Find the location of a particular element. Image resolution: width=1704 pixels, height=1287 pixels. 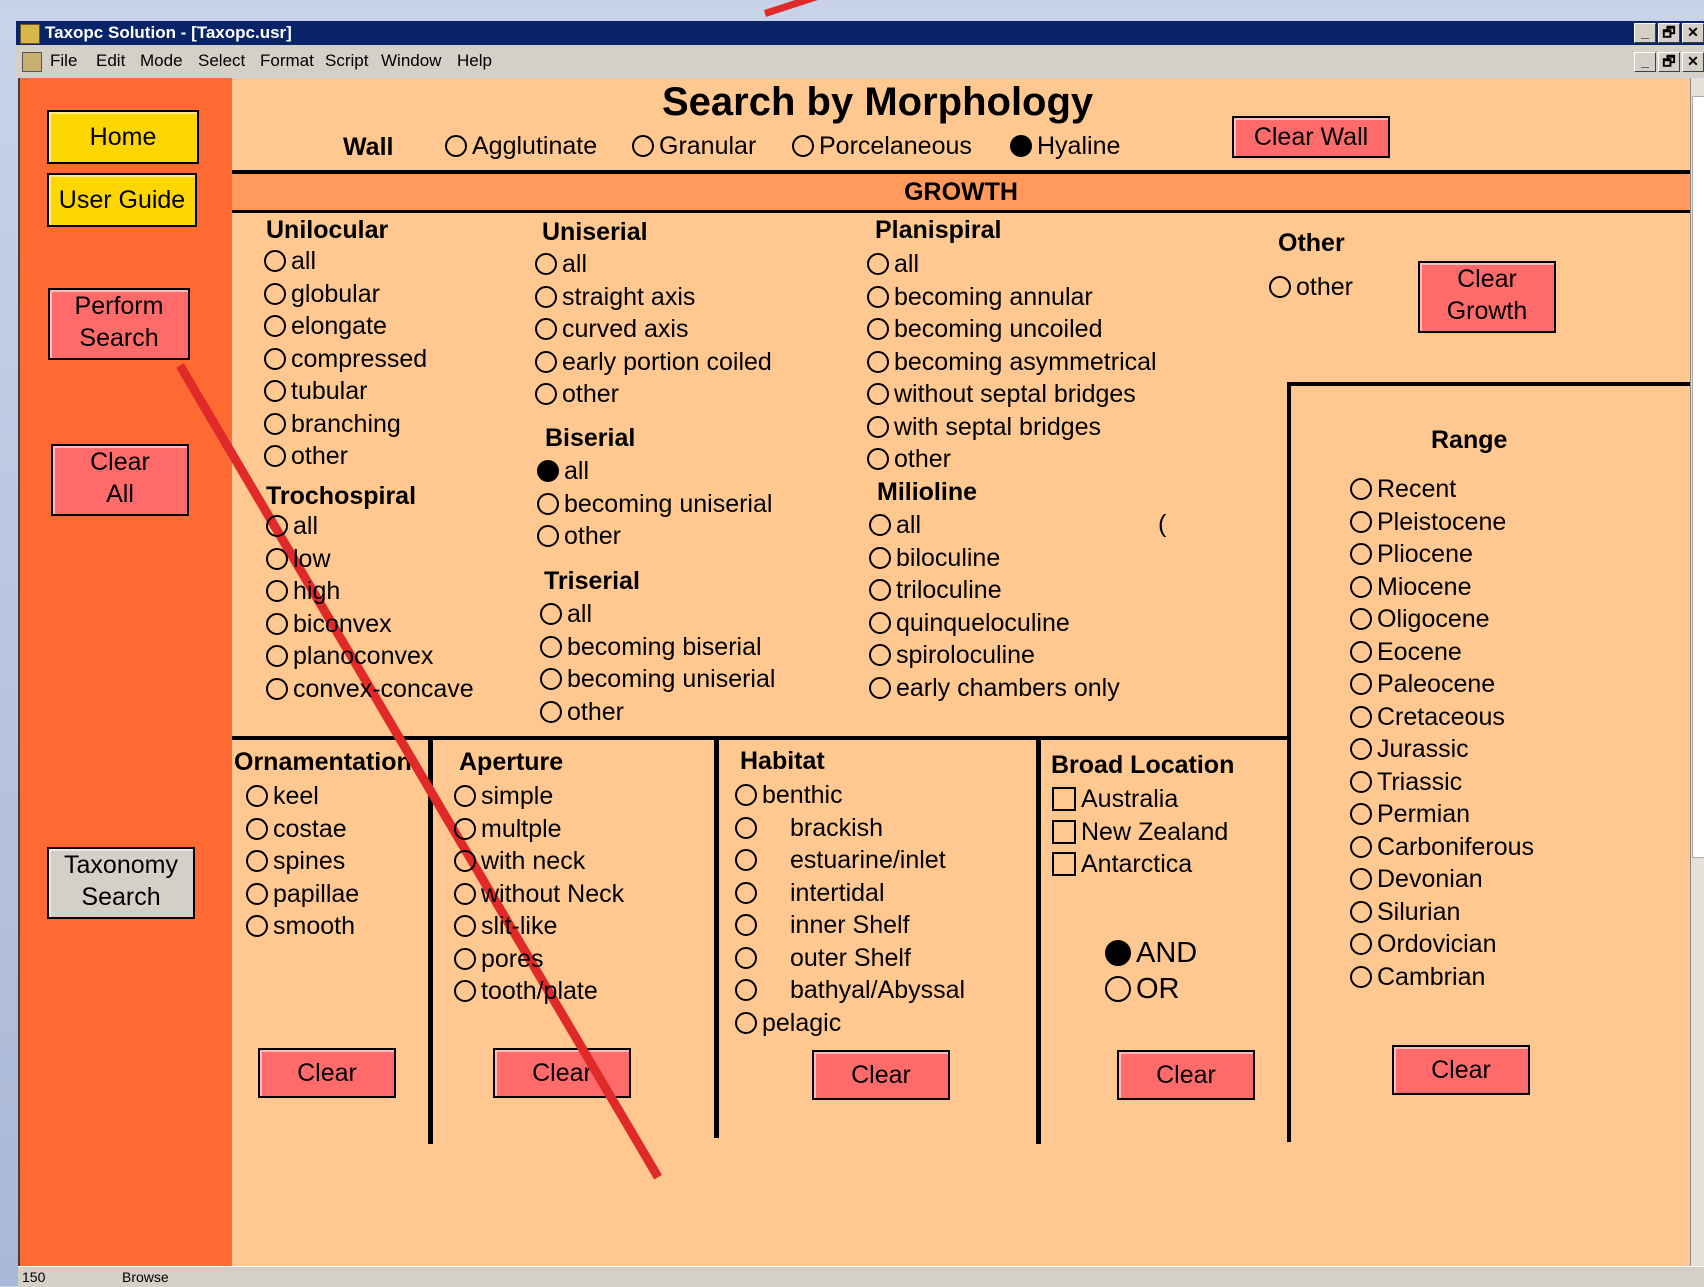

growth-planispiral-radio: all is located at coordinates (893, 264).